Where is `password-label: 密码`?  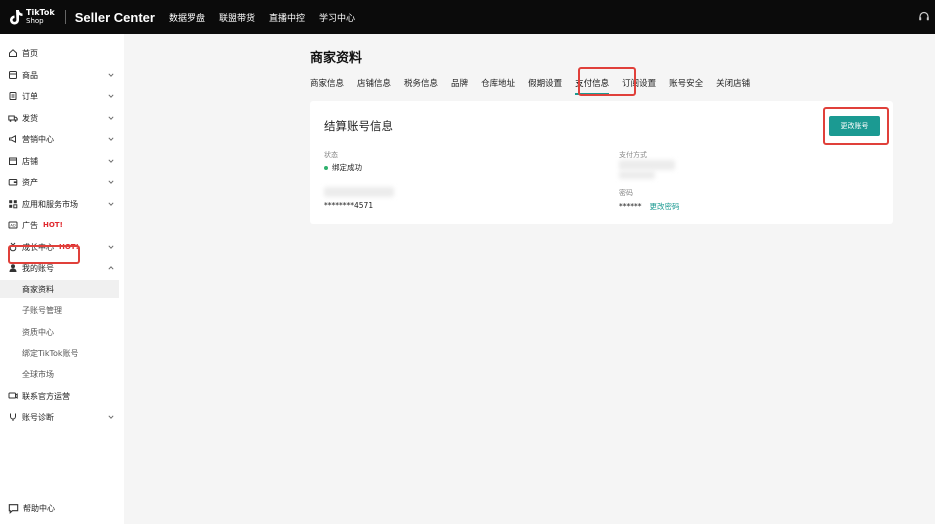 password-label: 密码 is located at coordinates (626, 193).